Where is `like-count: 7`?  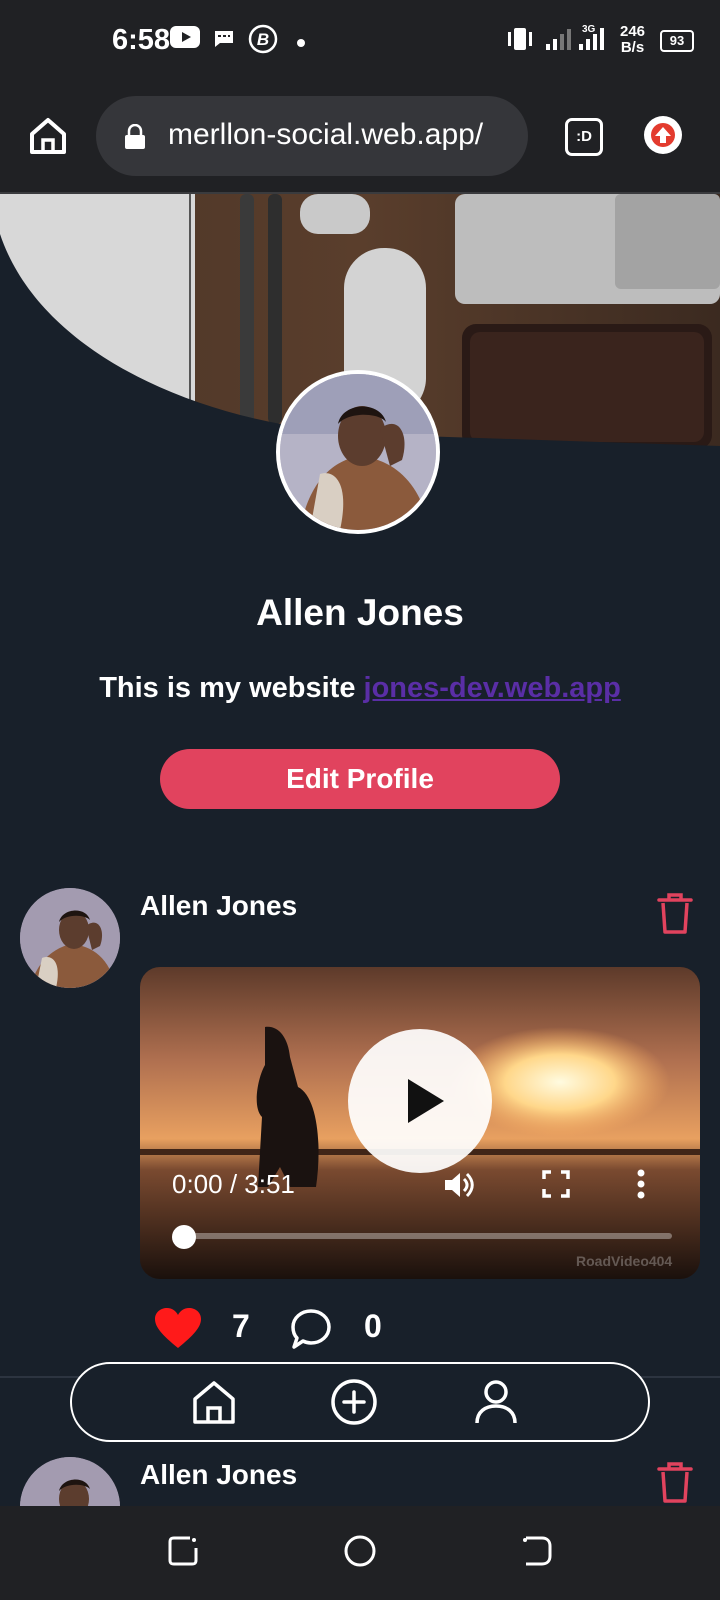
like-count: 7 is located at coordinates (241, 1326).